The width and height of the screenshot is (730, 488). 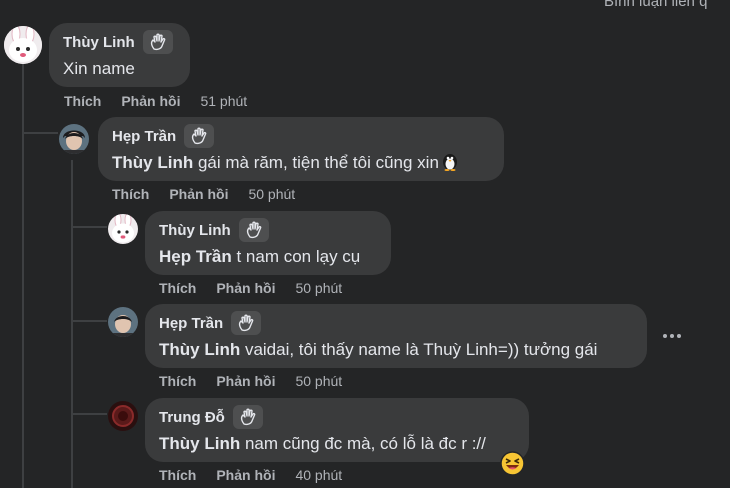 I want to click on comment-text: Hẹp Trần t nam con lạy cụ, so click(x=269, y=257).